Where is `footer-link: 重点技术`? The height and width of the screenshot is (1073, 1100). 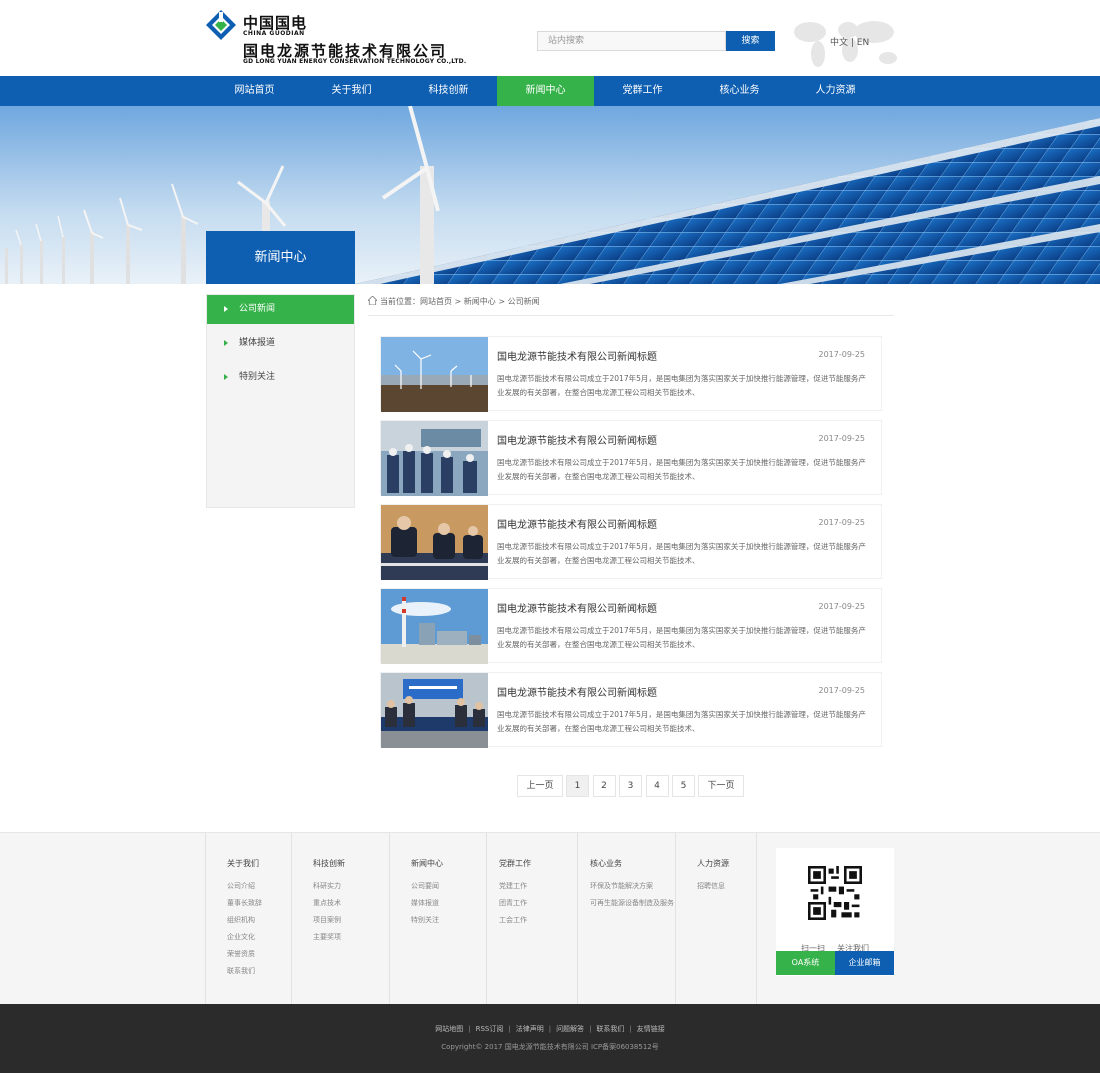 footer-link: 重点技术 is located at coordinates (327, 903).